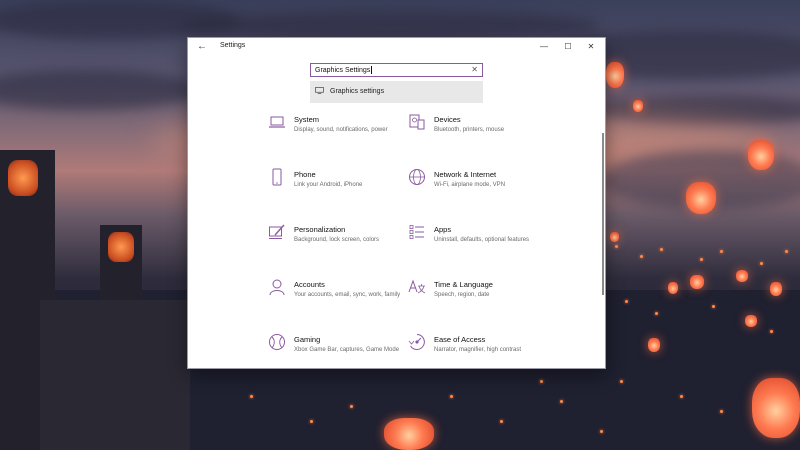  I want to click on search-value: Graphics Settings, so click(344, 70).